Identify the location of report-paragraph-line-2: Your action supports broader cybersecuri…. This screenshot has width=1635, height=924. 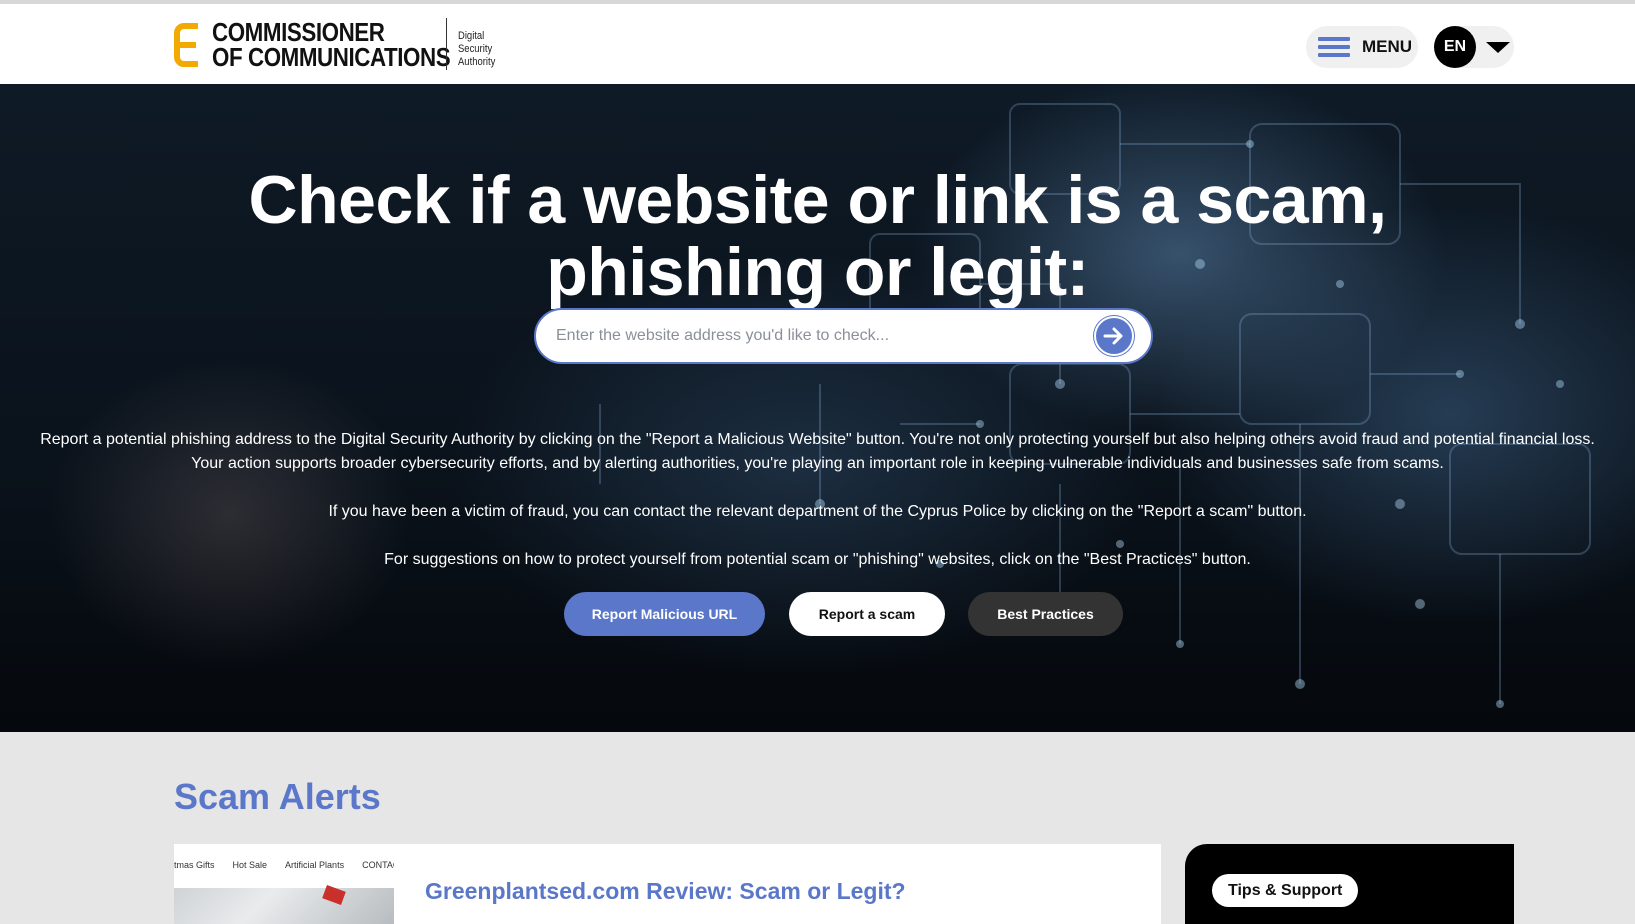
(817, 463).